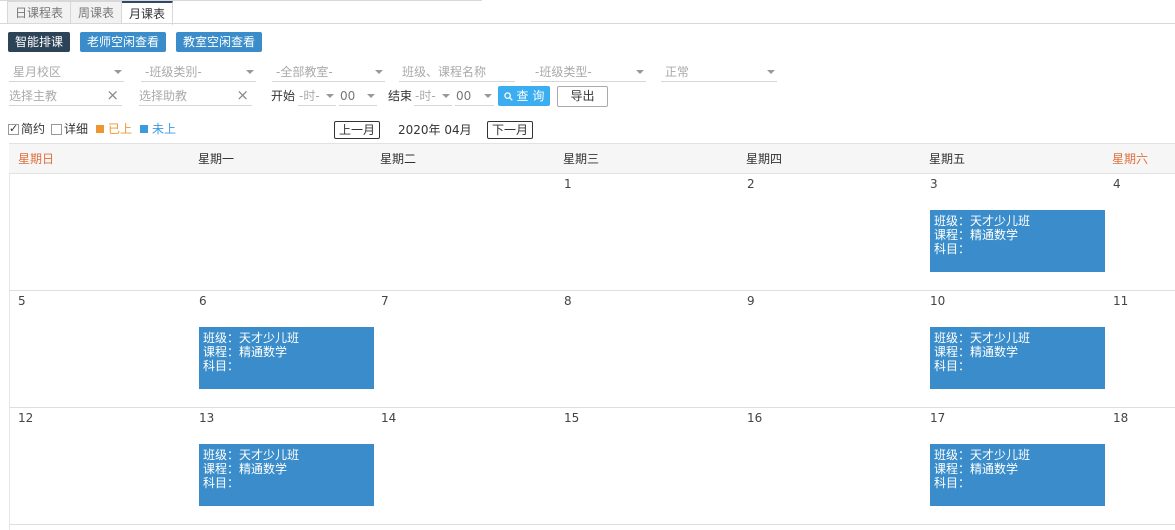 The height and width of the screenshot is (530, 1175). I want to click on end-hour-select: -时-, so click(433, 96).